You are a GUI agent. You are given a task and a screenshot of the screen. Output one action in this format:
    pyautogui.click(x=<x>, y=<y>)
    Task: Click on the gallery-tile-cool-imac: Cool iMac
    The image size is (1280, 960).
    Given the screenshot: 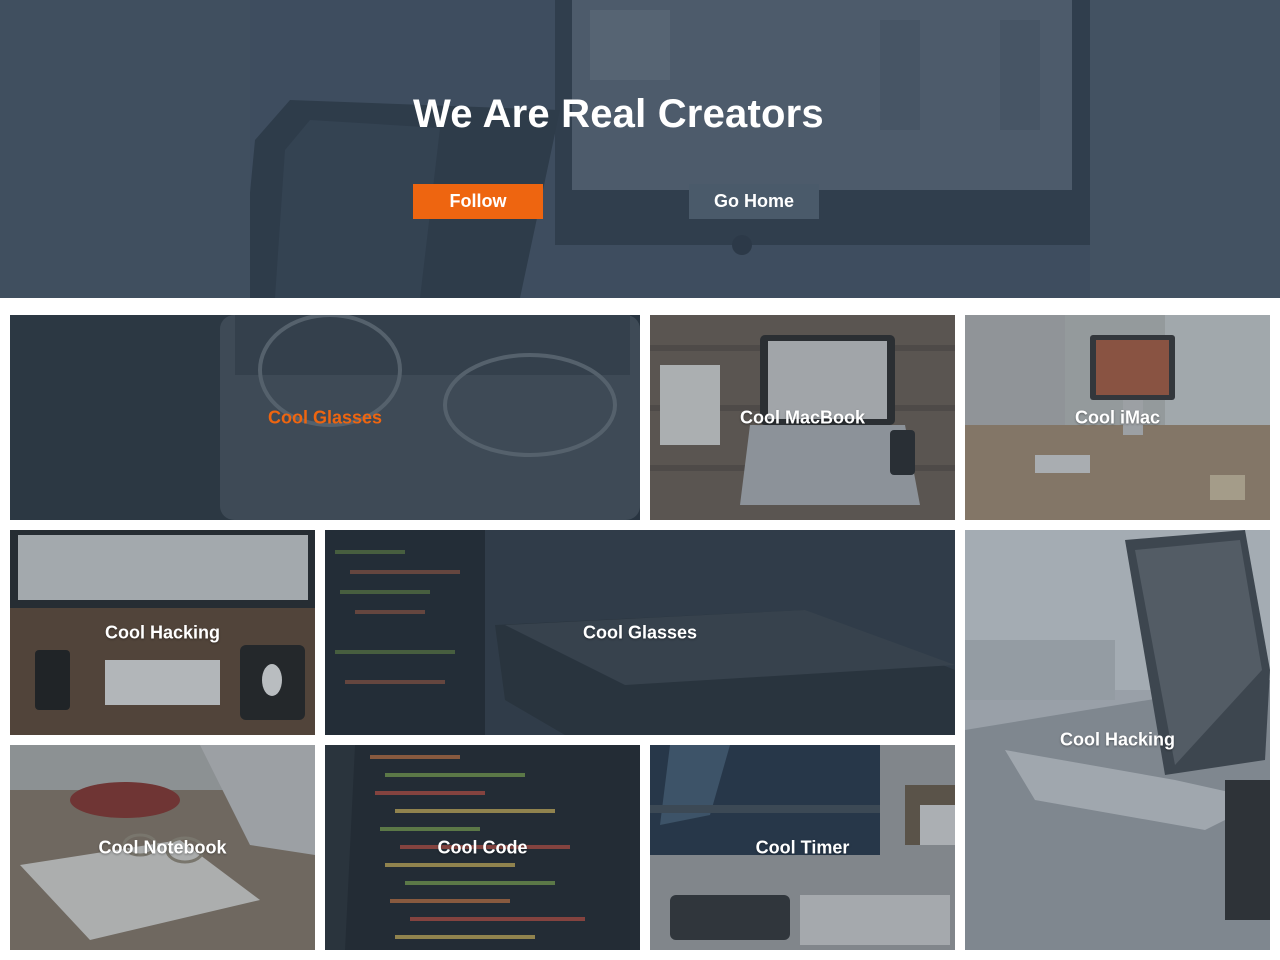 What is the action you would take?
    pyautogui.click(x=1117, y=417)
    